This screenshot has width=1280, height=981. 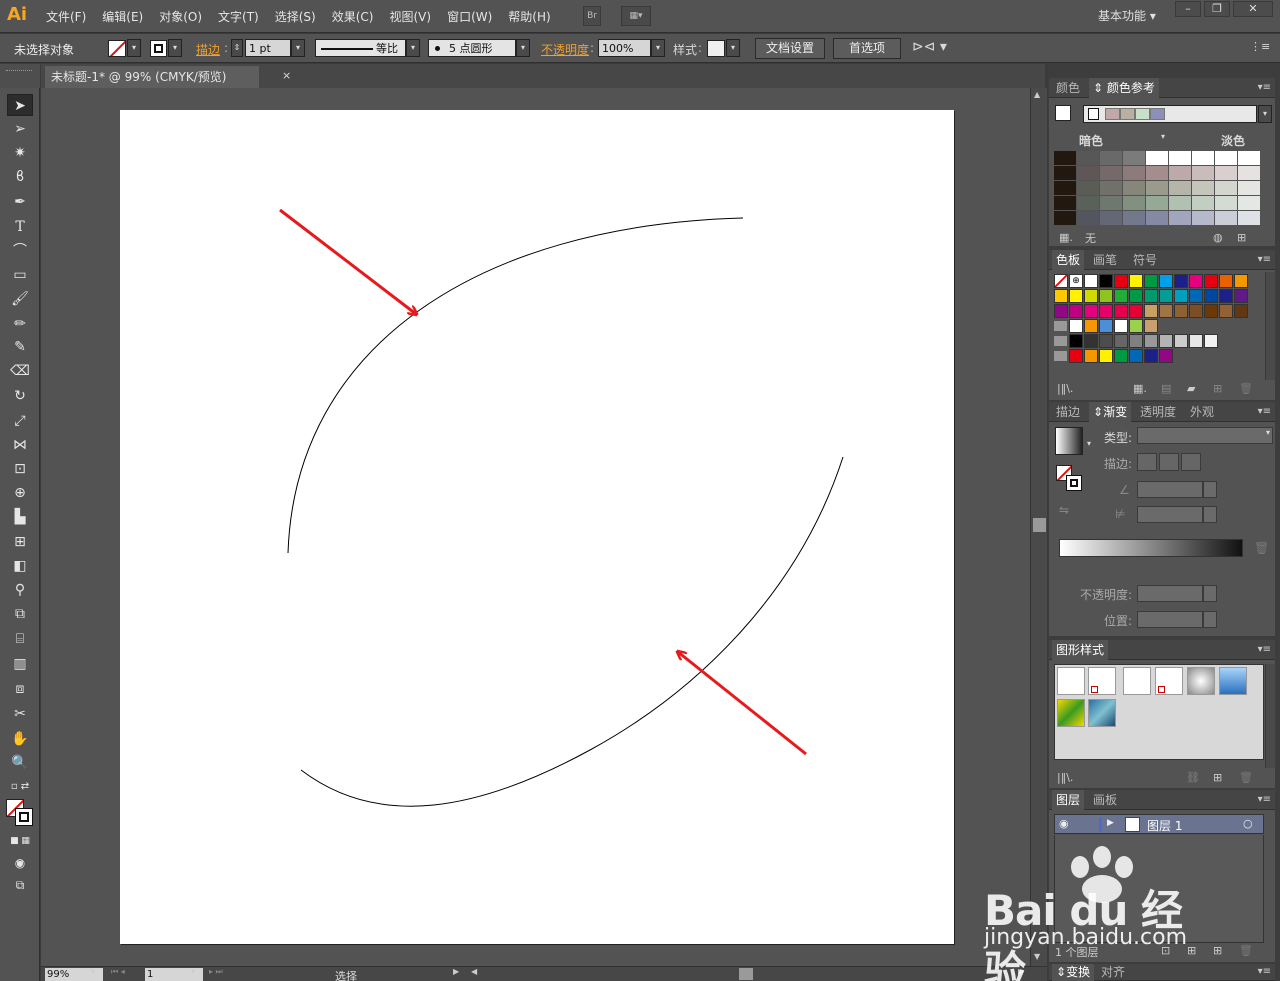 I want to click on aspect-ratio-field, so click(x=1170, y=514).